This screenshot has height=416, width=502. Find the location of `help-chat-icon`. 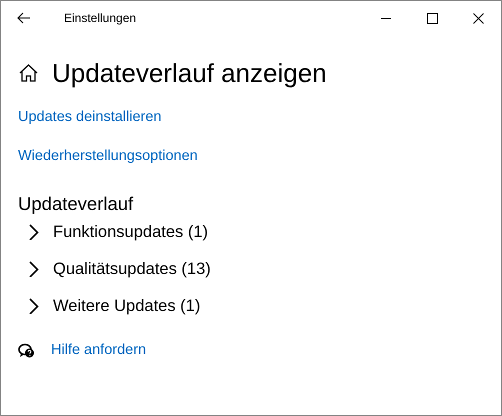

help-chat-icon is located at coordinates (26, 350).